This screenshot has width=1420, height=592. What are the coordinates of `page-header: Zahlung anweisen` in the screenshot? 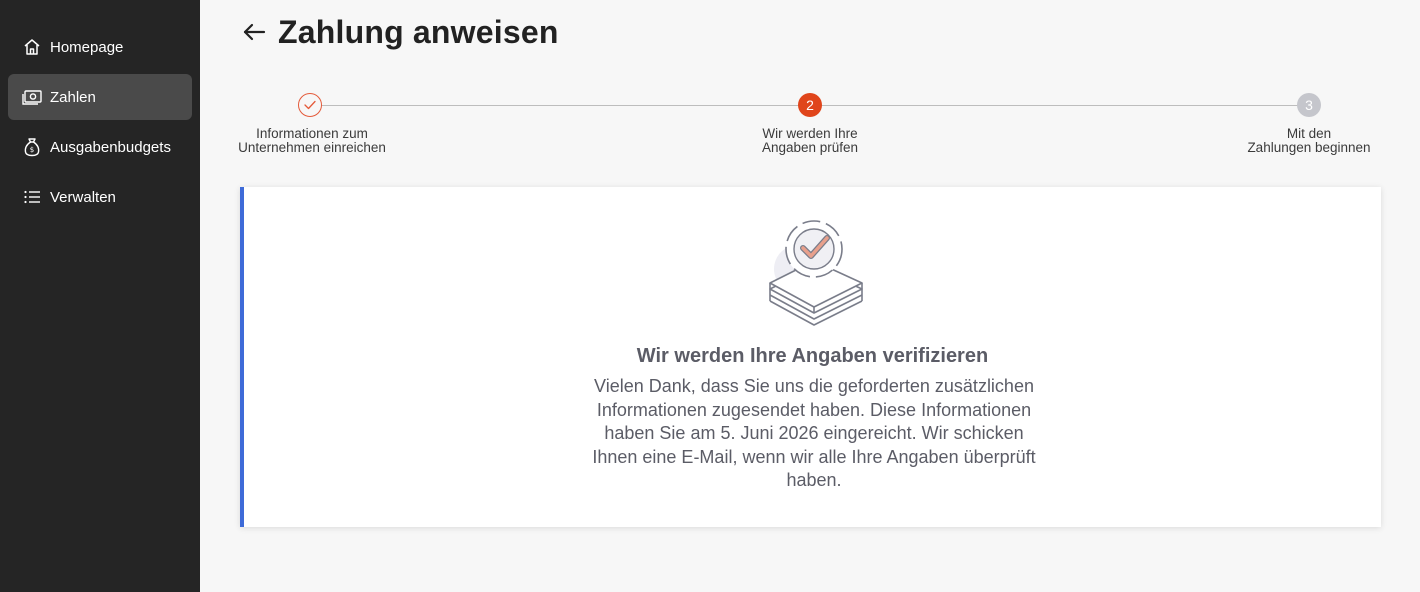 It's located at (399, 32).